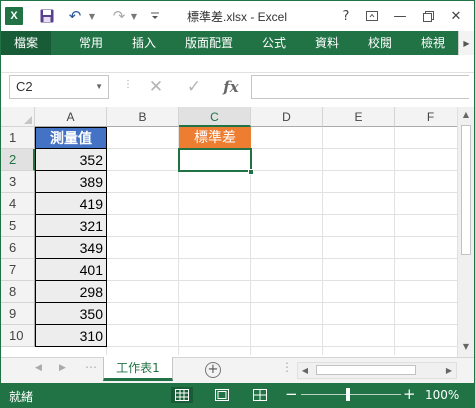 This screenshot has height=408, width=475. Describe the element at coordinates (351, 394) in the screenshot. I see `zoom-slider` at that location.